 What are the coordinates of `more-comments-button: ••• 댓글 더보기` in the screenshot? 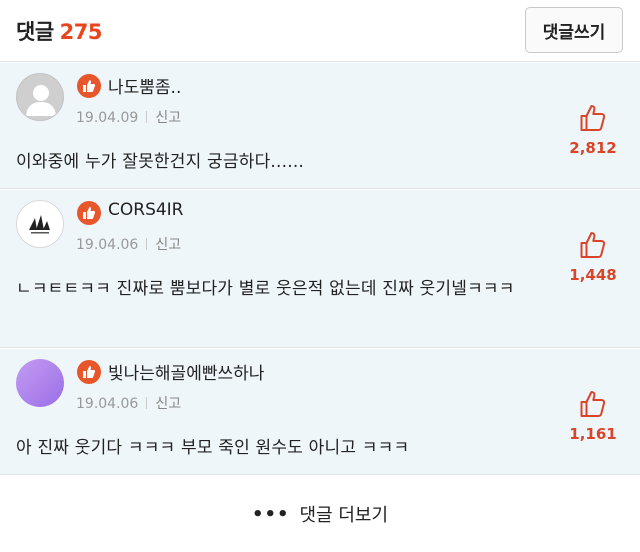 It's located at (320, 514).